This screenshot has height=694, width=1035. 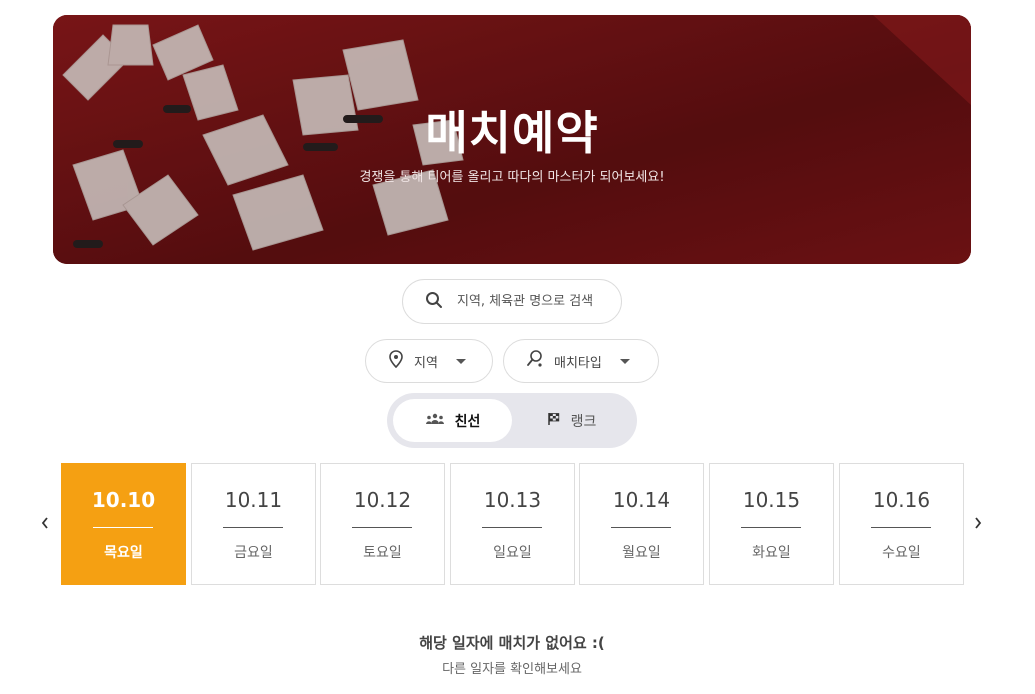 I want to click on chevron-left-icon, so click(x=44, y=523).